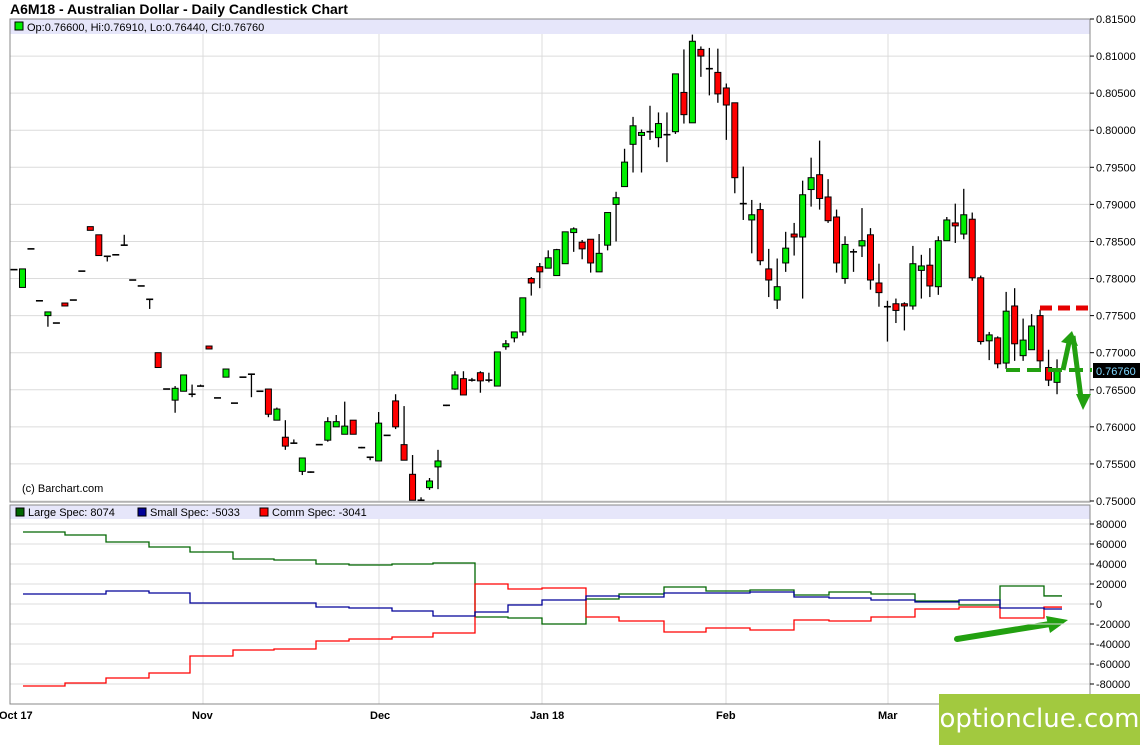  Describe the element at coordinates (1111, 545) in the screenshot. I see `cot-tick-label: 60000` at that location.